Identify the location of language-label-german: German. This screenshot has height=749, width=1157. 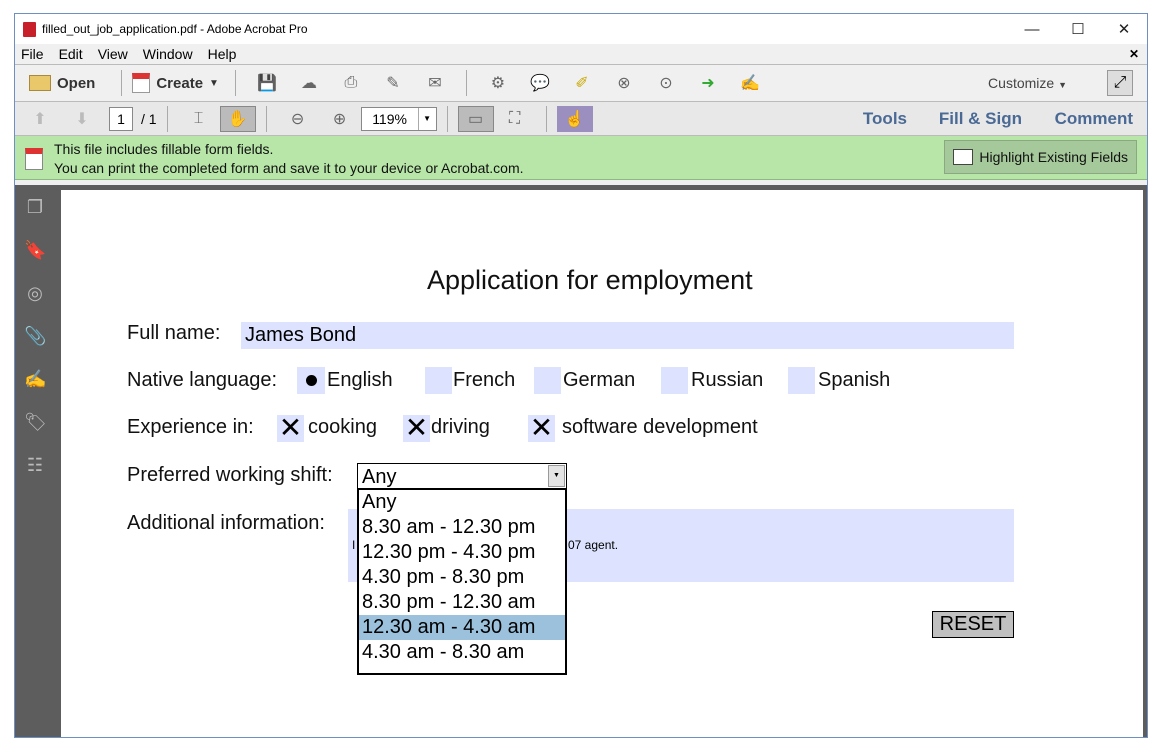
(599, 380).